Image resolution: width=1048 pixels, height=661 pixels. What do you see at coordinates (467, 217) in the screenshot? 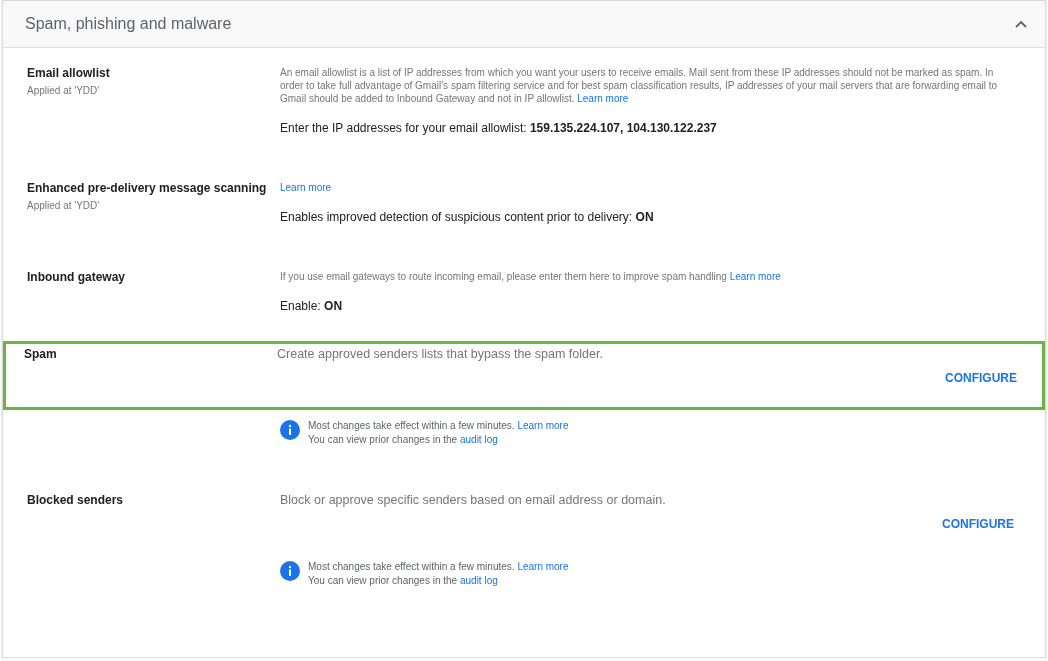
I see `setting-value: Enables improved detection of suspicious content prior to delivery: ON` at bounding box center [467, 217].